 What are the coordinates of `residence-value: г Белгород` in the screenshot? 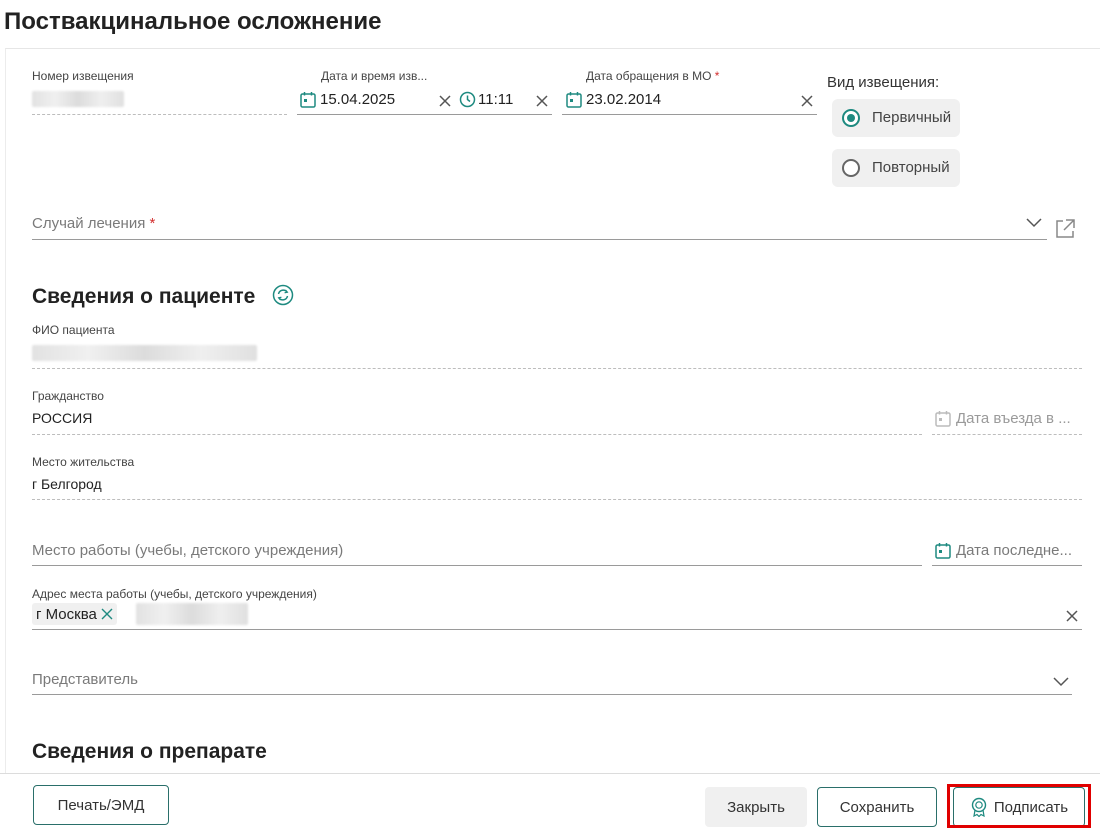 It's located at (67, 484).